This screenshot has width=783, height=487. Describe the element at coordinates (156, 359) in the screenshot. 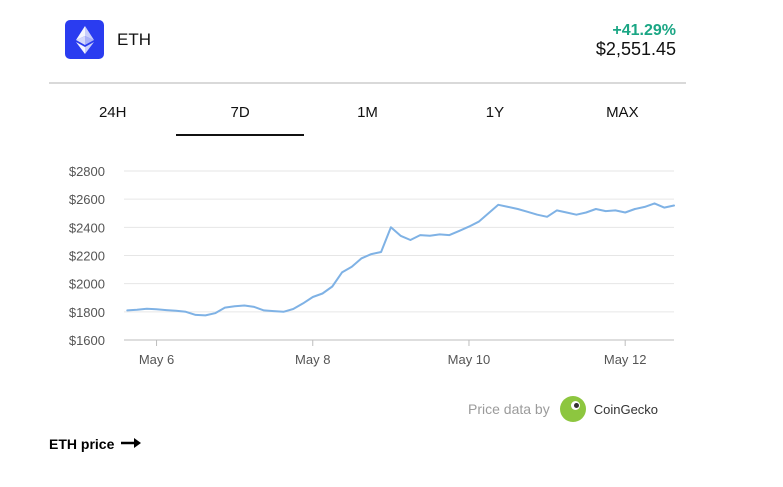

I see `x-tick-label: May 6` at that location.